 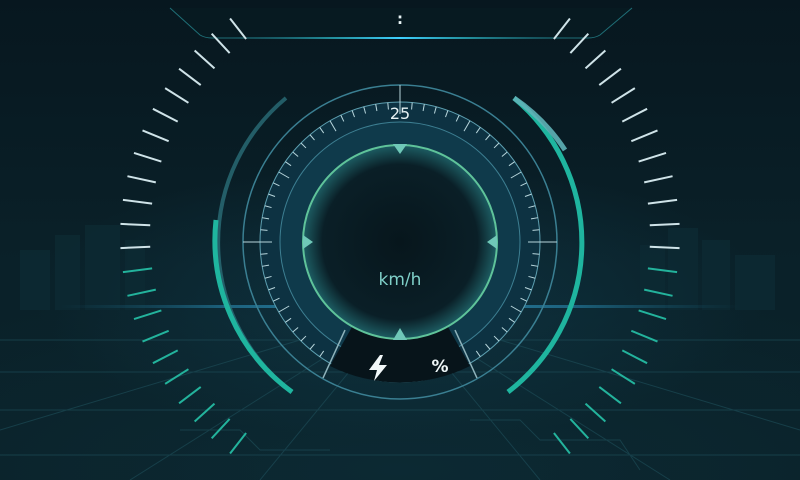 I want to click on lightning-bolt-icon, so click(x=378, y=368).